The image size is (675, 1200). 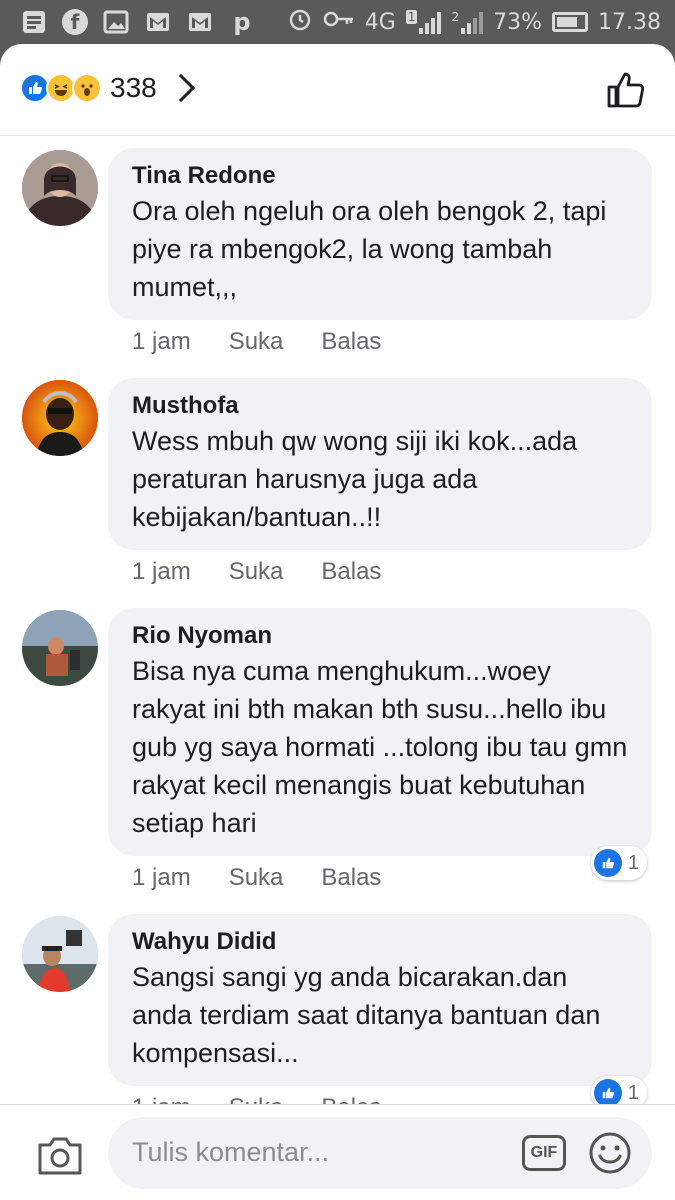 What do you see at coordinates (629, 22) in the screenshot?
I see `clock: 17.38` at bounding box center [629, 22].